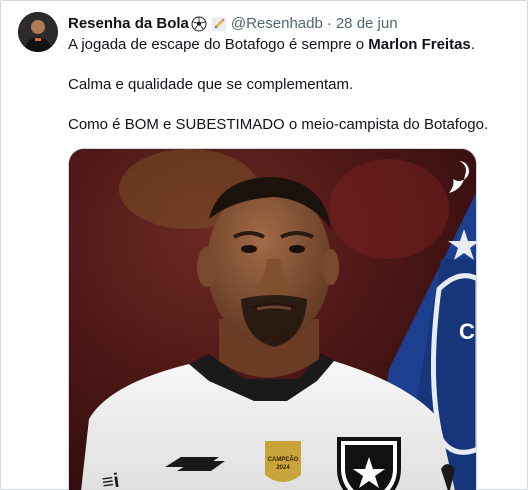  I want to click on tweet-line-2: Calma e qualidade que se complementam., so click(211, 84).